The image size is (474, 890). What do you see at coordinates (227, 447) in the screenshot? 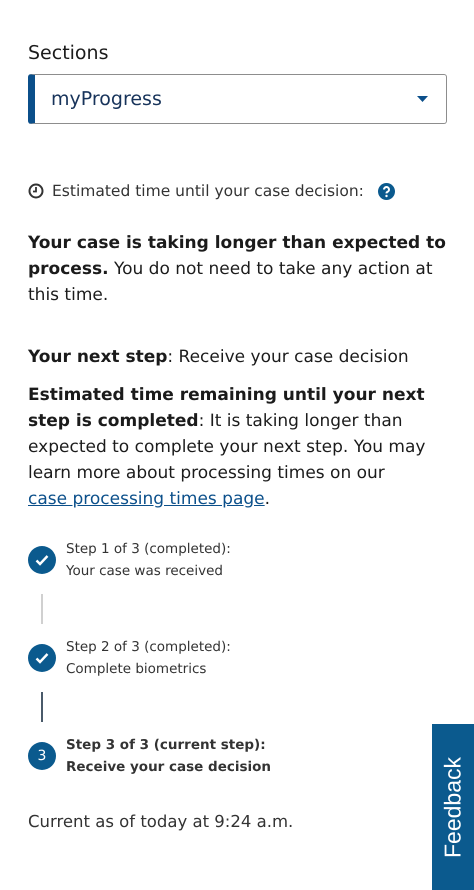
I see `status-paragraph: Estimated time remaining until your next step is completed: It is taking longer than expected to complete your next step. You may learn more about processing times on our case processing times page.` at bounding box center [227, 447].